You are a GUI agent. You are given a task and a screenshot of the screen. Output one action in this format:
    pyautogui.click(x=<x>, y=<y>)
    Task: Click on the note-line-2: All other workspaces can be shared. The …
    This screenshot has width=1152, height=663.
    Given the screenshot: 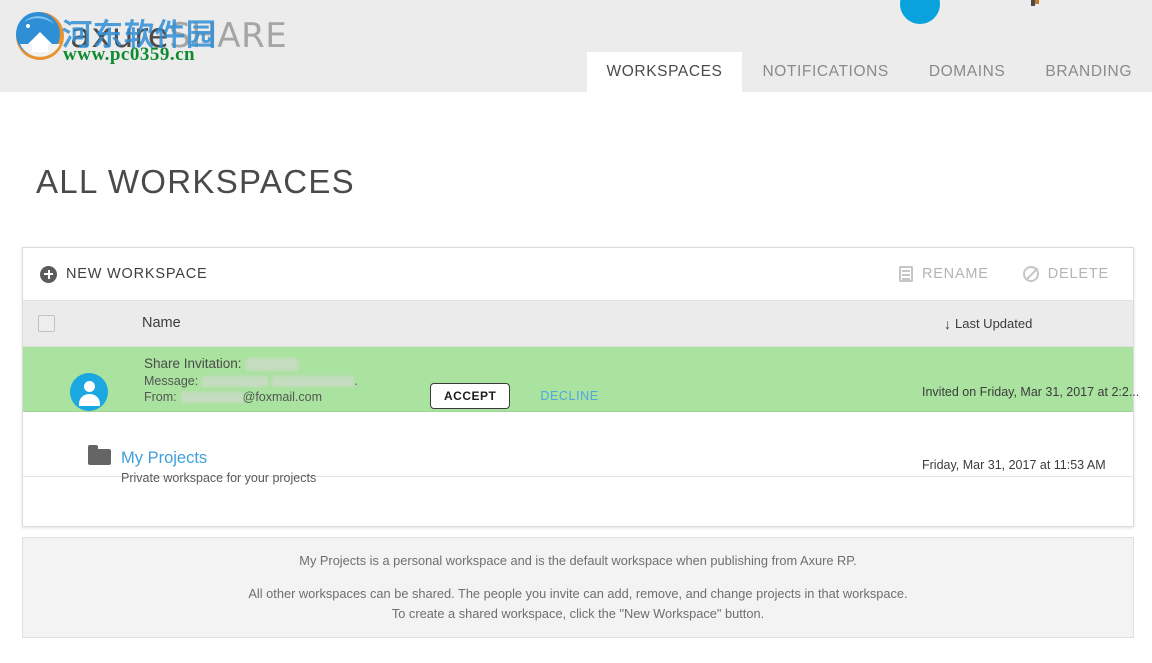 What is the action you would take?
    pyautogui.click(x=578, y=593)
    